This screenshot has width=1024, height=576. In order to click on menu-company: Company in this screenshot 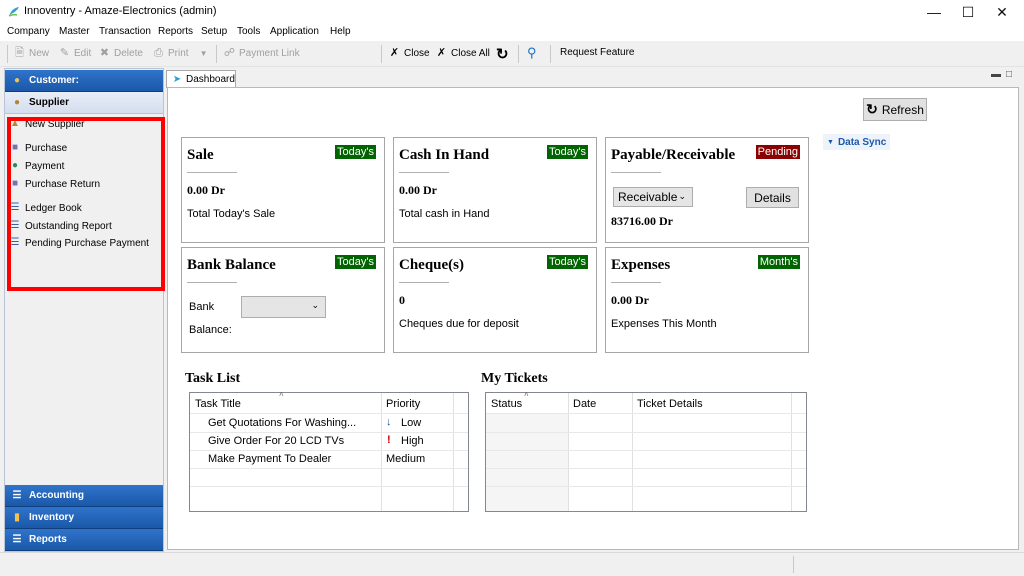, I will do `click(28, 31)`.